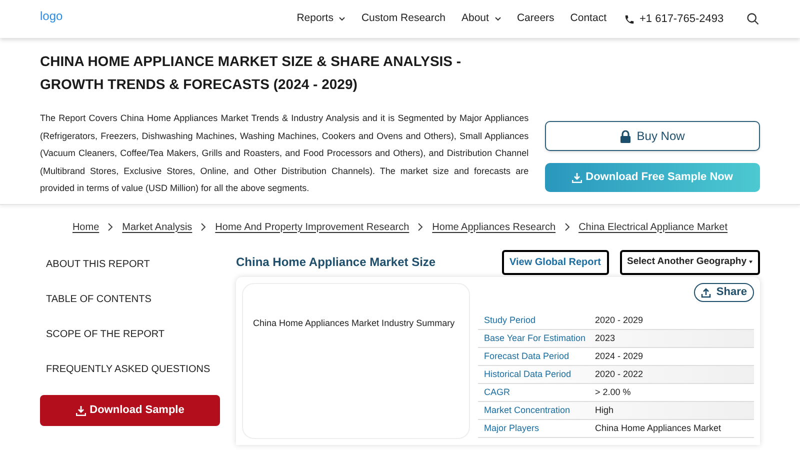 This screenshot has width=800, height=450. I want to click on summary-value: > 2.00 %, so click(613, 392).